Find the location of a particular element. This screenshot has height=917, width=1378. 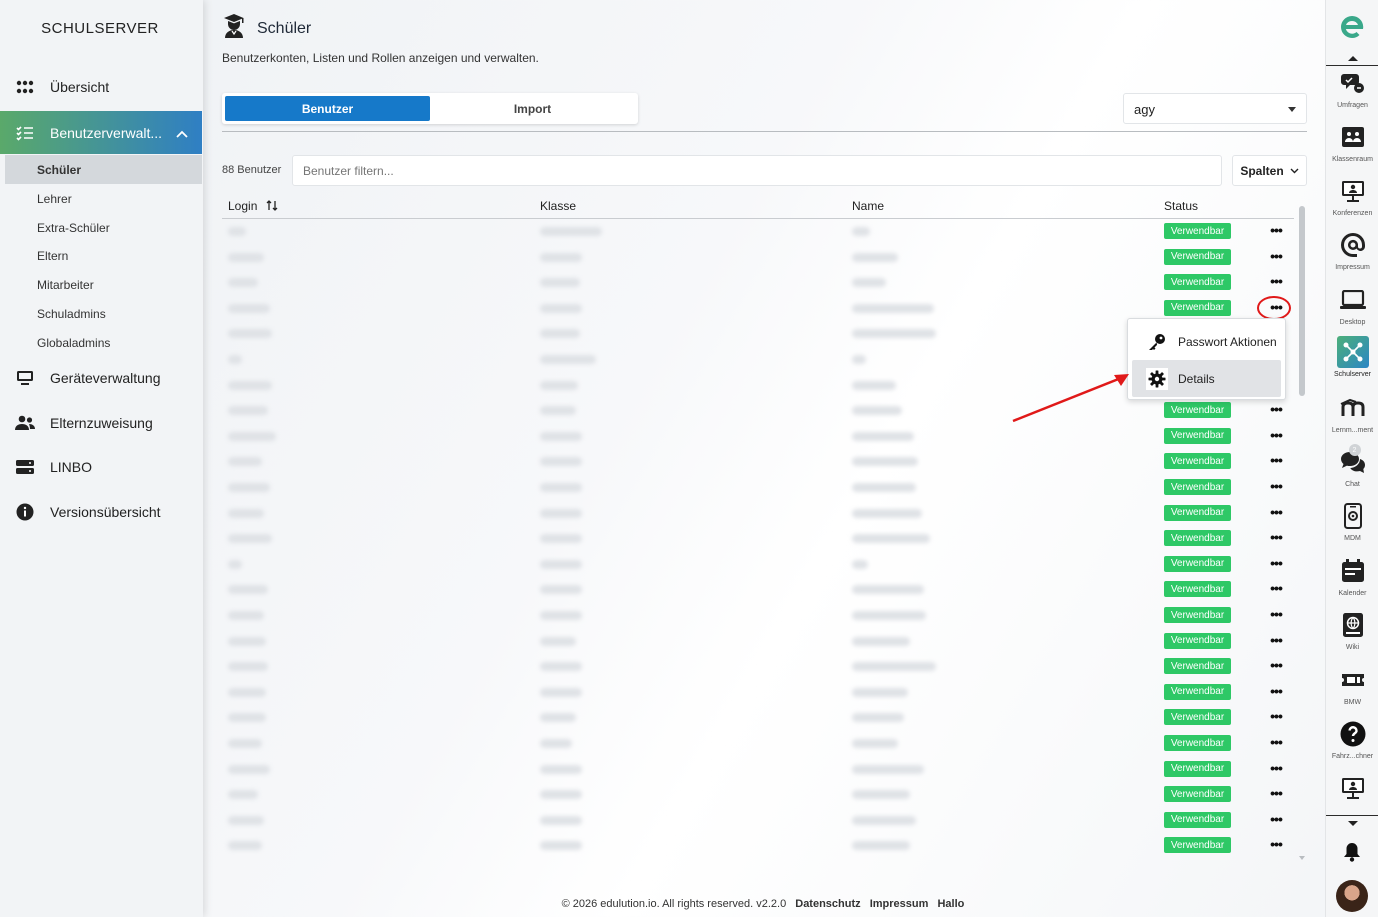

rail-item-impressum: Impressum is located at coordinates (1352, 250).